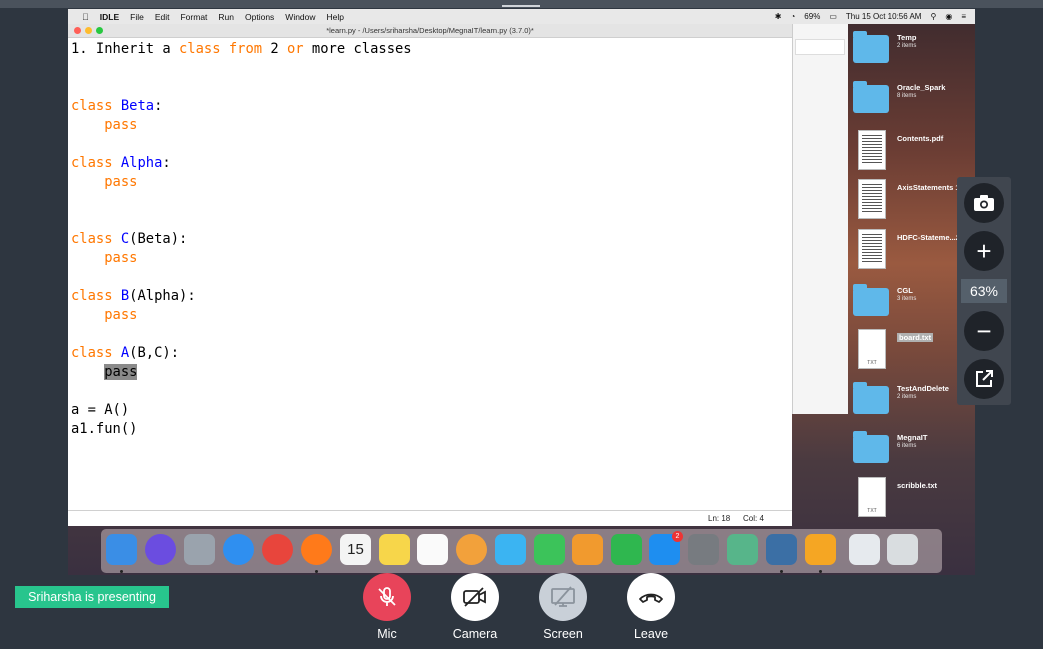 The image size is (1043, 649). I want to click on notification-center-icon: ≡, so click(963, 16).